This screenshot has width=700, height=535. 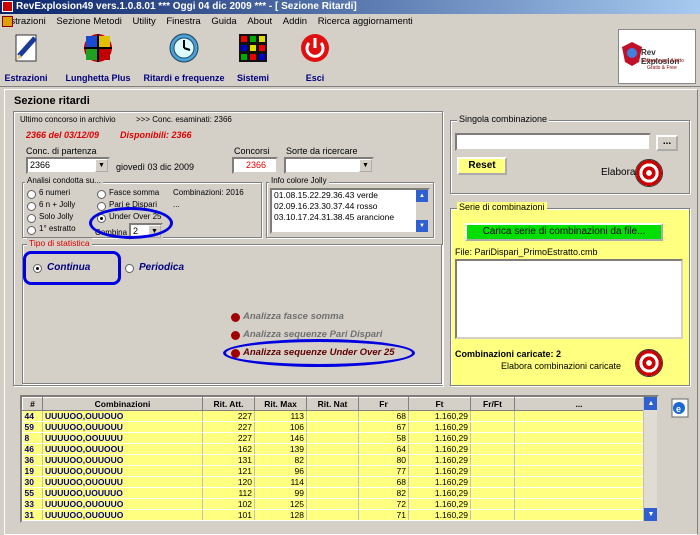 I want to click on table-row: 55 UUUUOO,UOUUUO 112 99 82 1.160,29, so click(x=333, y=493).